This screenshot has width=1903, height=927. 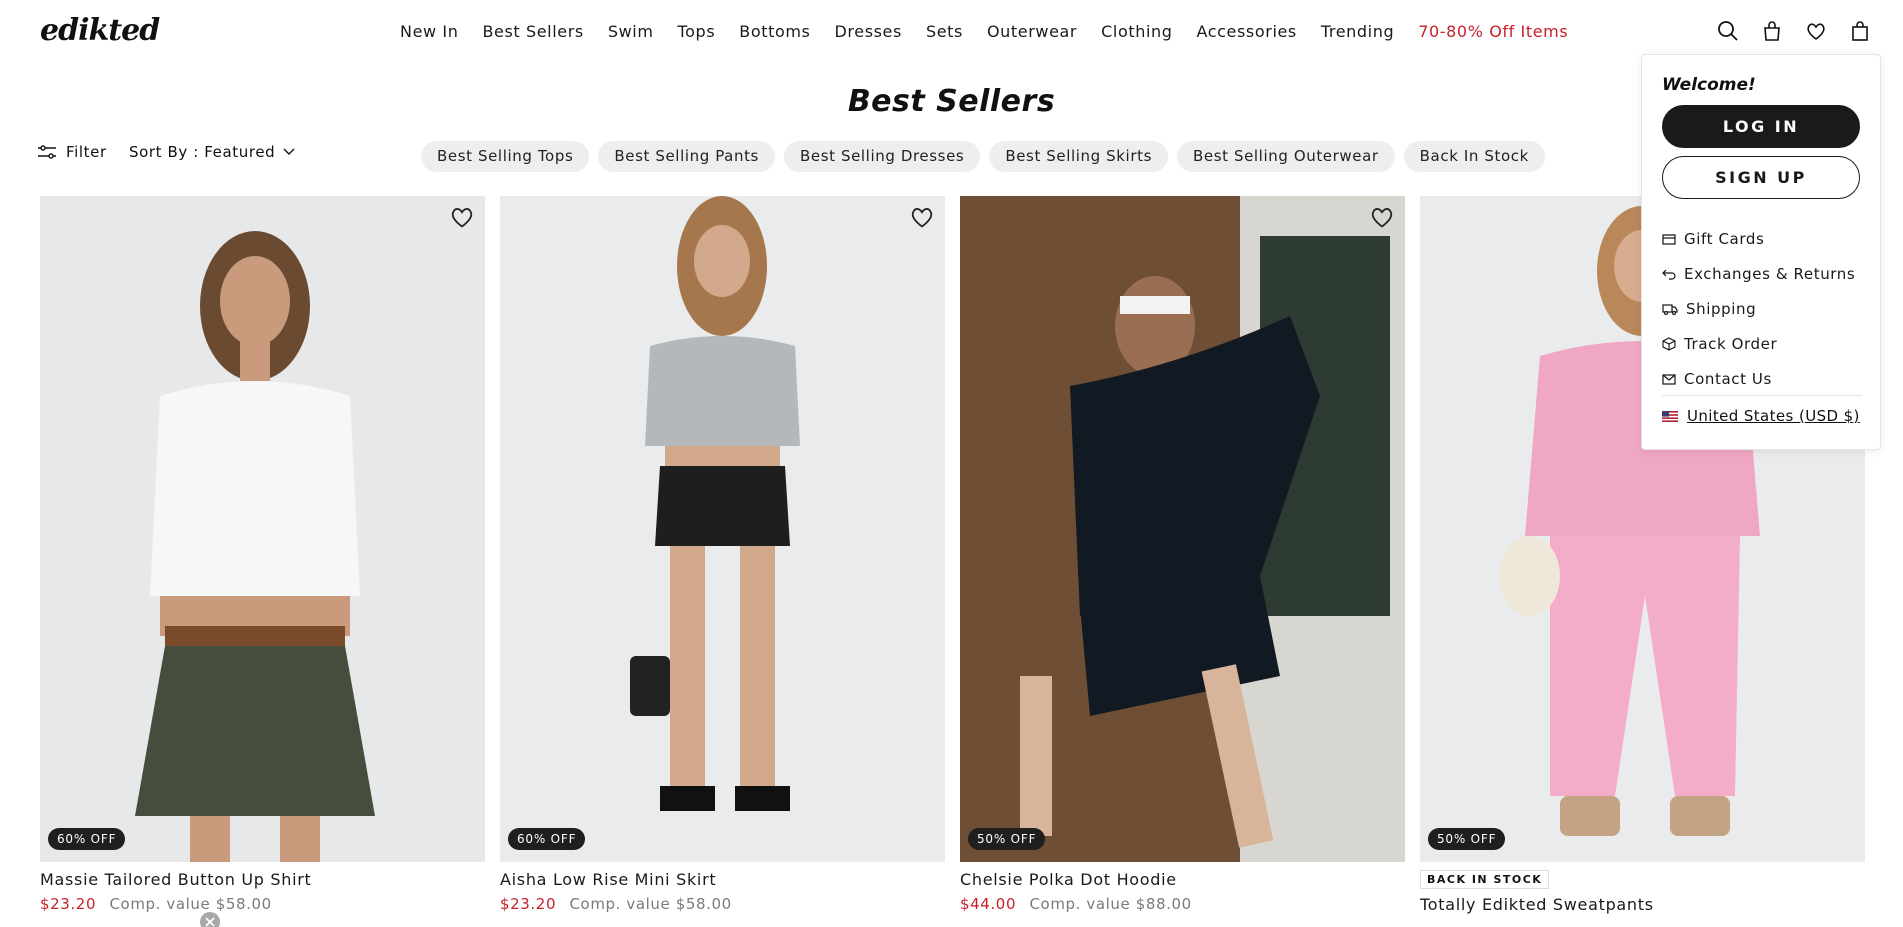 I want to click on svg-text: edikted, so click(x=100, y=30).